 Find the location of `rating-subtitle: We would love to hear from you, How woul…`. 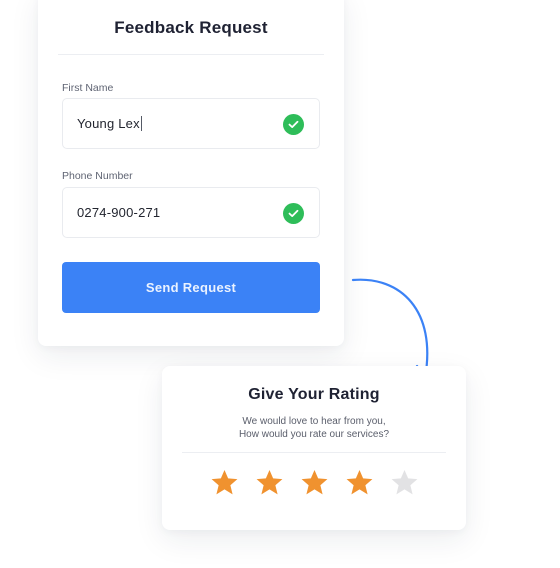

rating-subtitle: We would love to hear from you, How woul… is located at coordinates (314, 428).